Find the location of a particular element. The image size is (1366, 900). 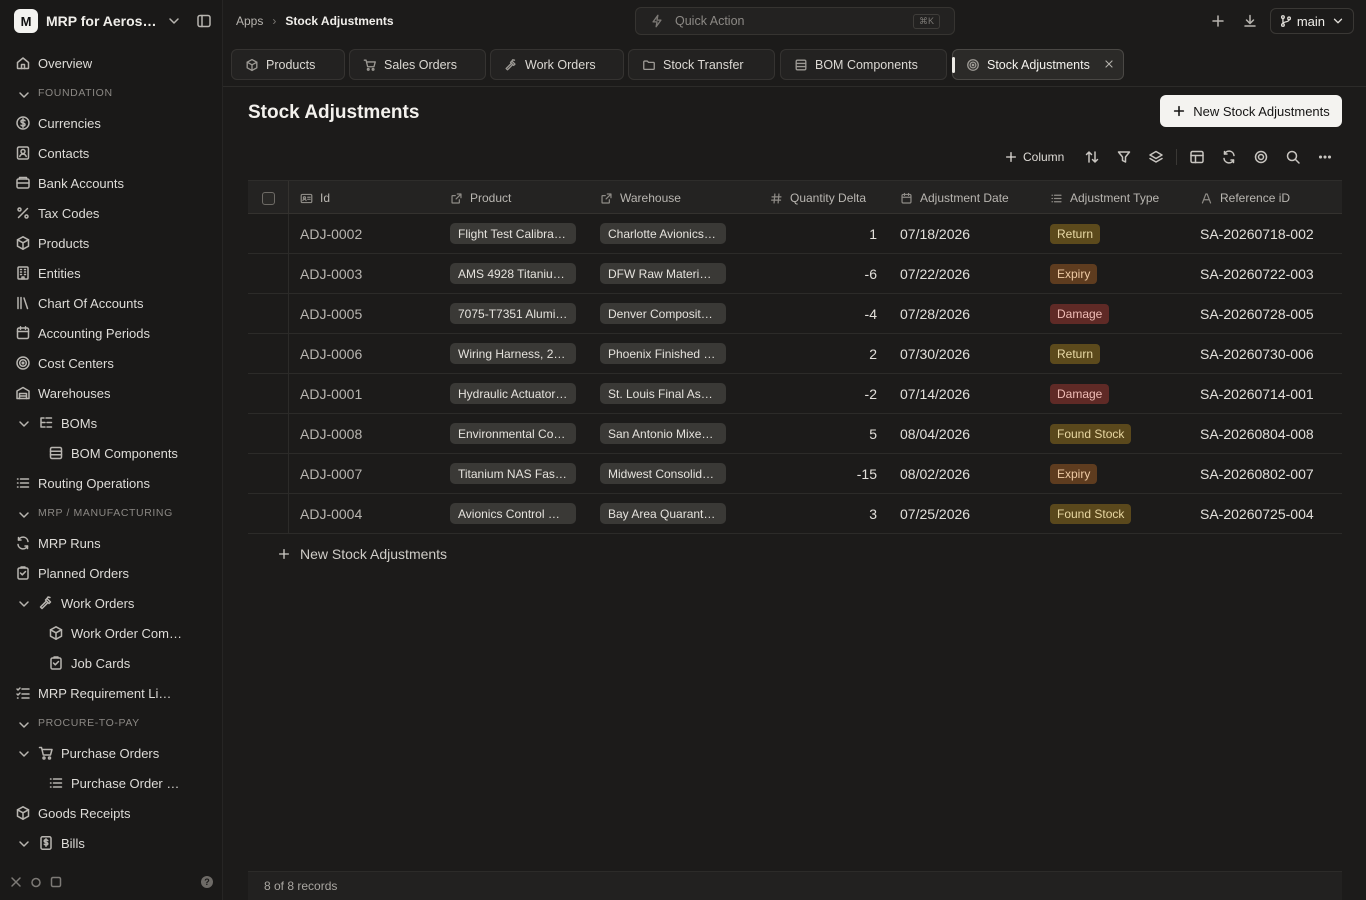

cell-reference-id: SA-20260804-008 is located at coordinates (1270, 433).